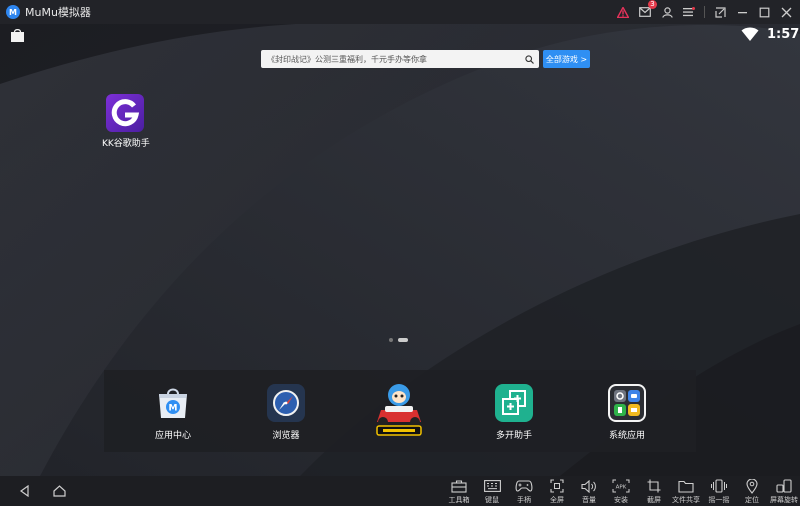 Image resolution: width=800 pixels, height=506 pixels. What do you see at coordinates (764, 12) in the screenshot?
I see `maximize-icon` at bounding box center [764, 12].